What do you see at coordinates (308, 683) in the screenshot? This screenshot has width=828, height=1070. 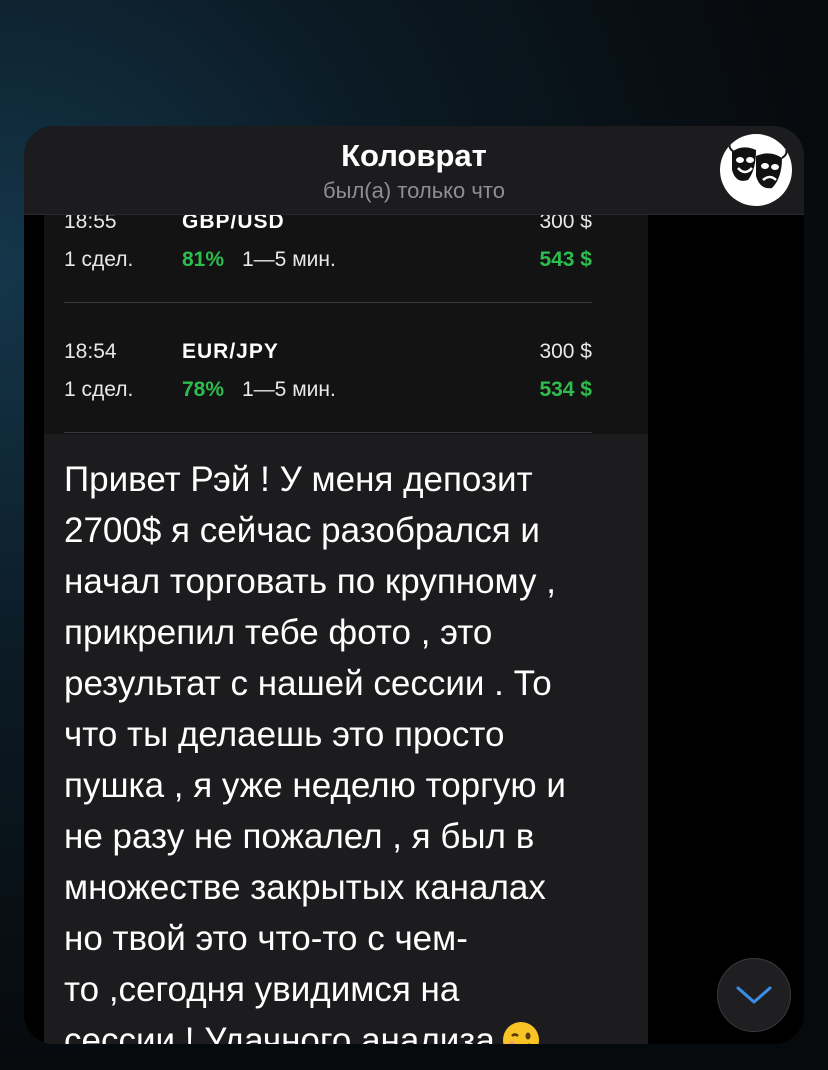 I see `message-line: результат с нашей сессии . То` at bounding box center [308, 683].